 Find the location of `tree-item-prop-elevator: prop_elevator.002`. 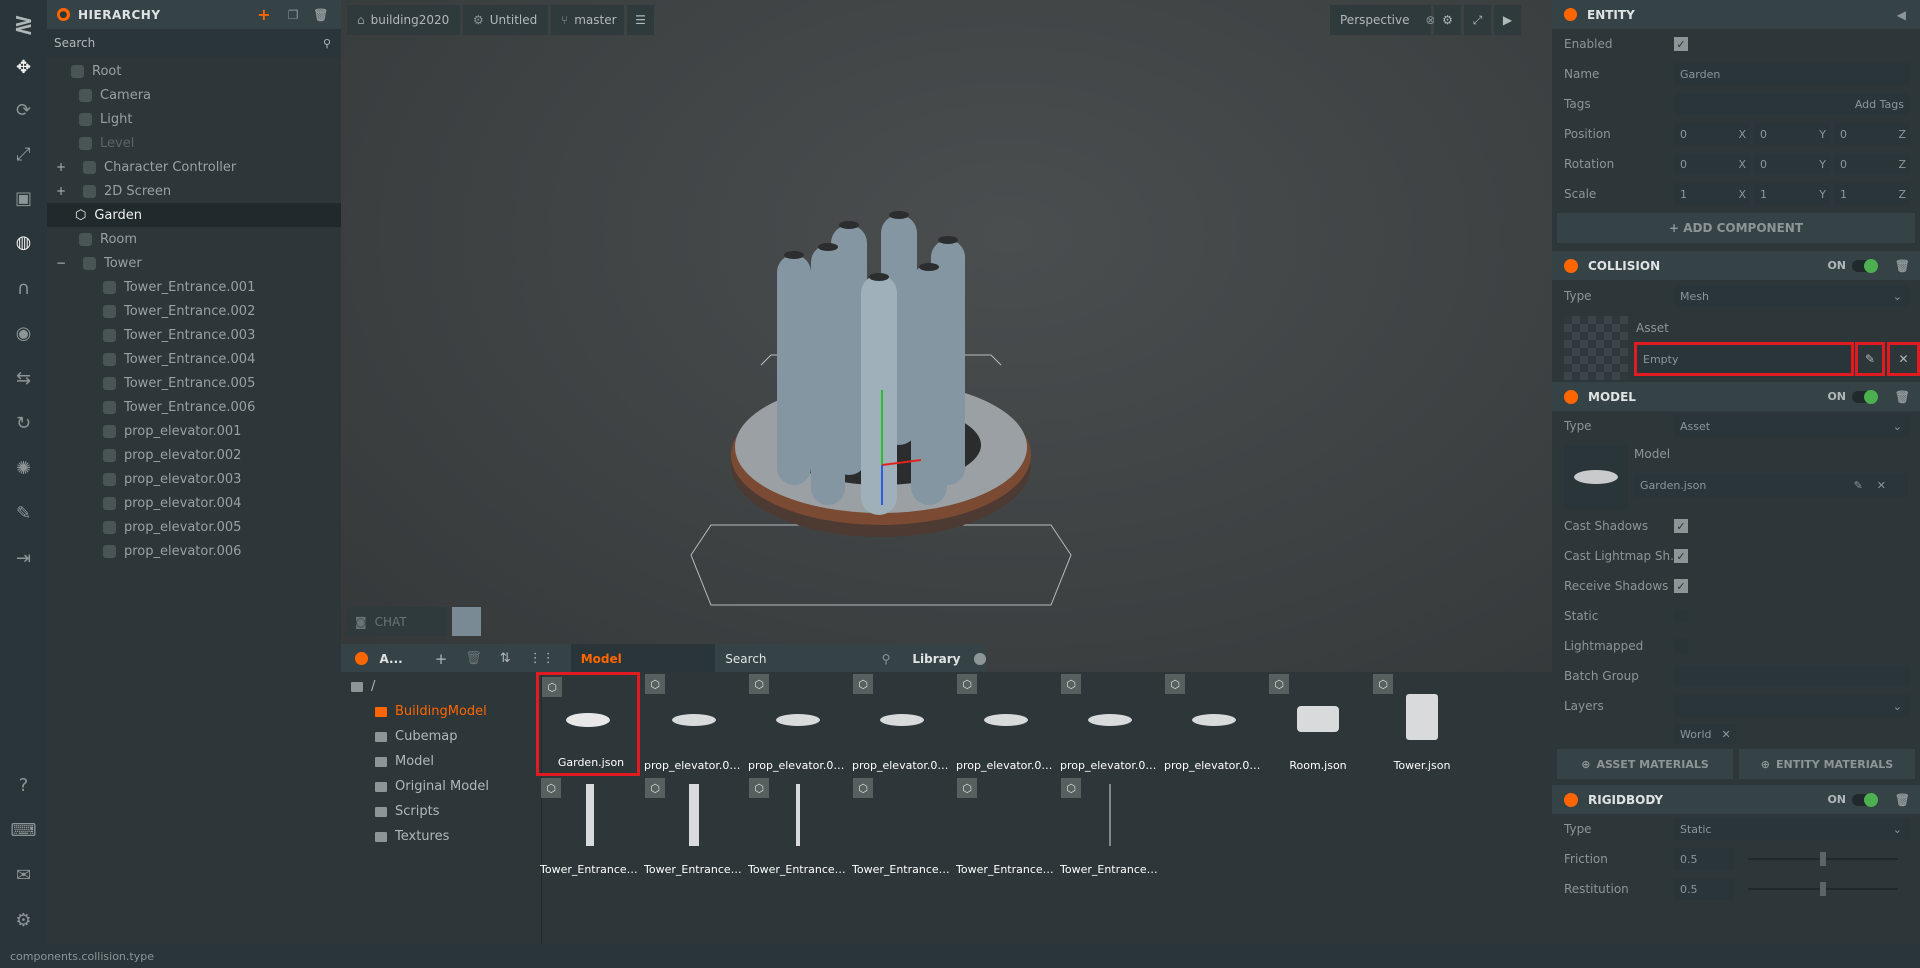

tree-item-prop-elevator: prop_elevator.002 is located at coordinates (194, 455).